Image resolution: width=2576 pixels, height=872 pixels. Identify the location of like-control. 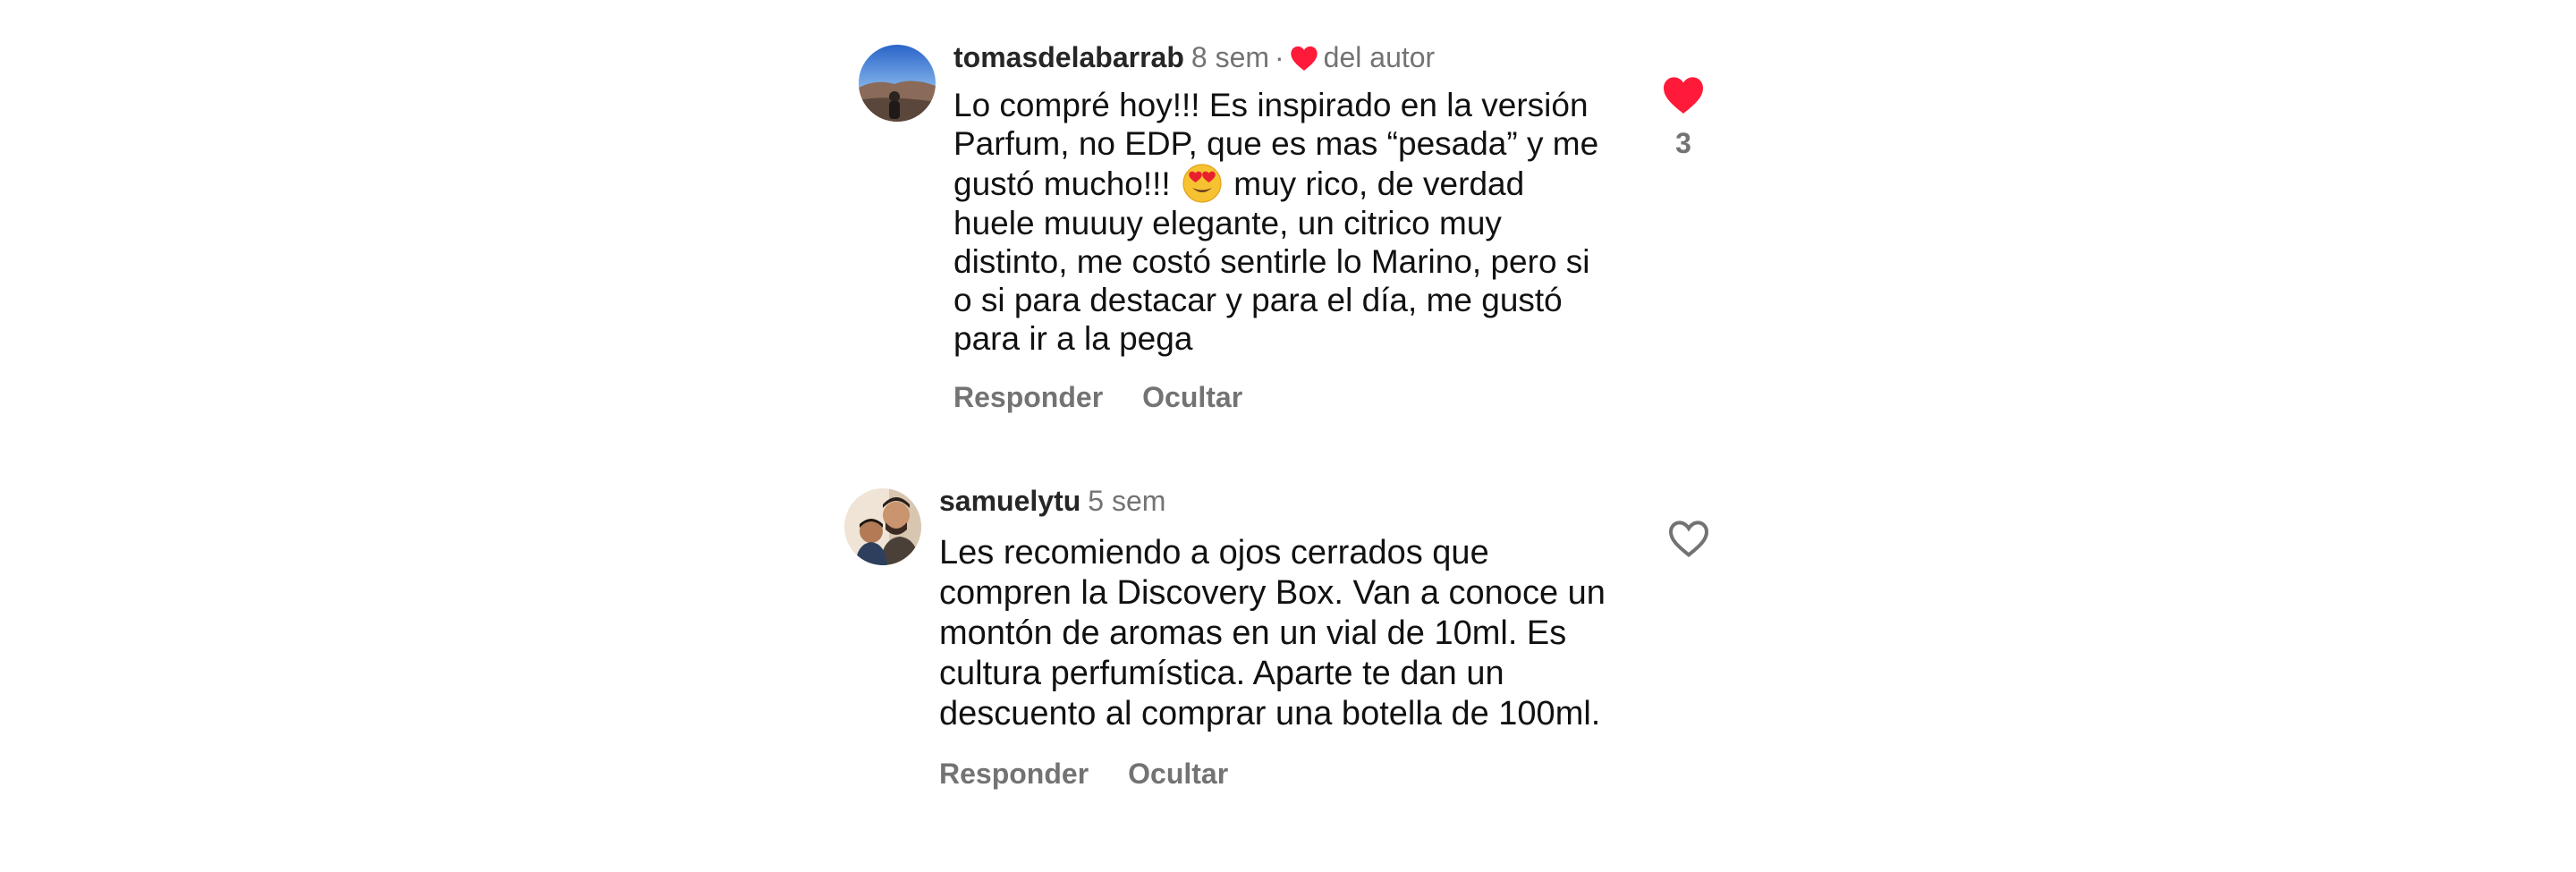
(1689, 538).